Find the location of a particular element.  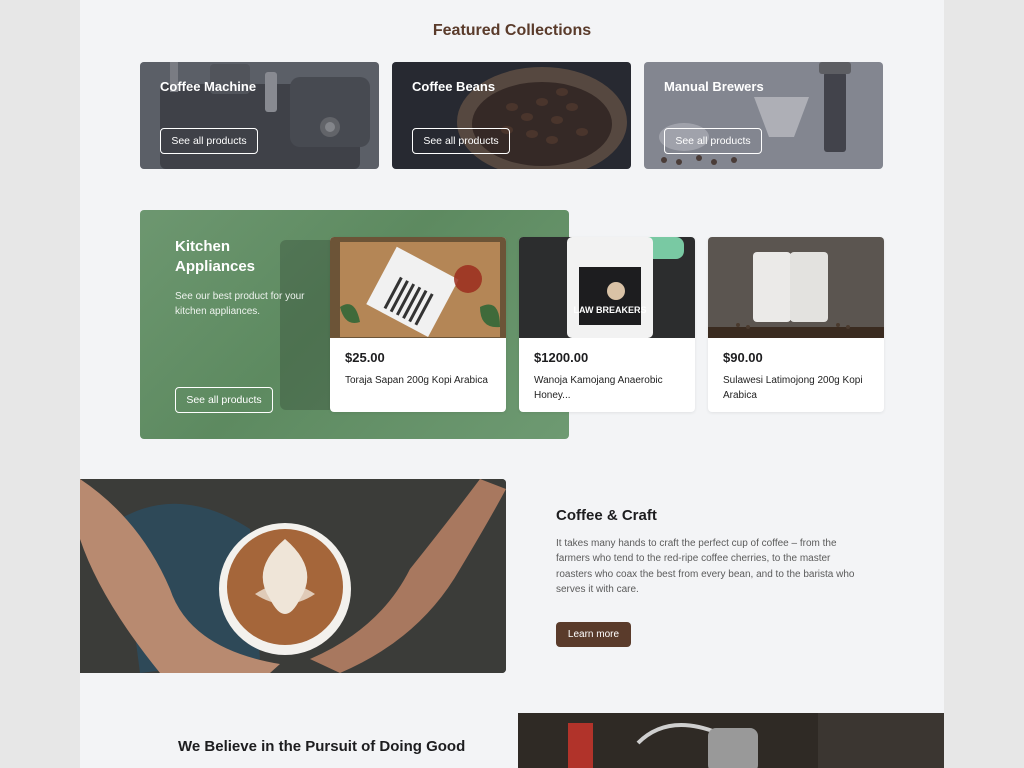

latte-art-image is located at coordinates (293, 576).